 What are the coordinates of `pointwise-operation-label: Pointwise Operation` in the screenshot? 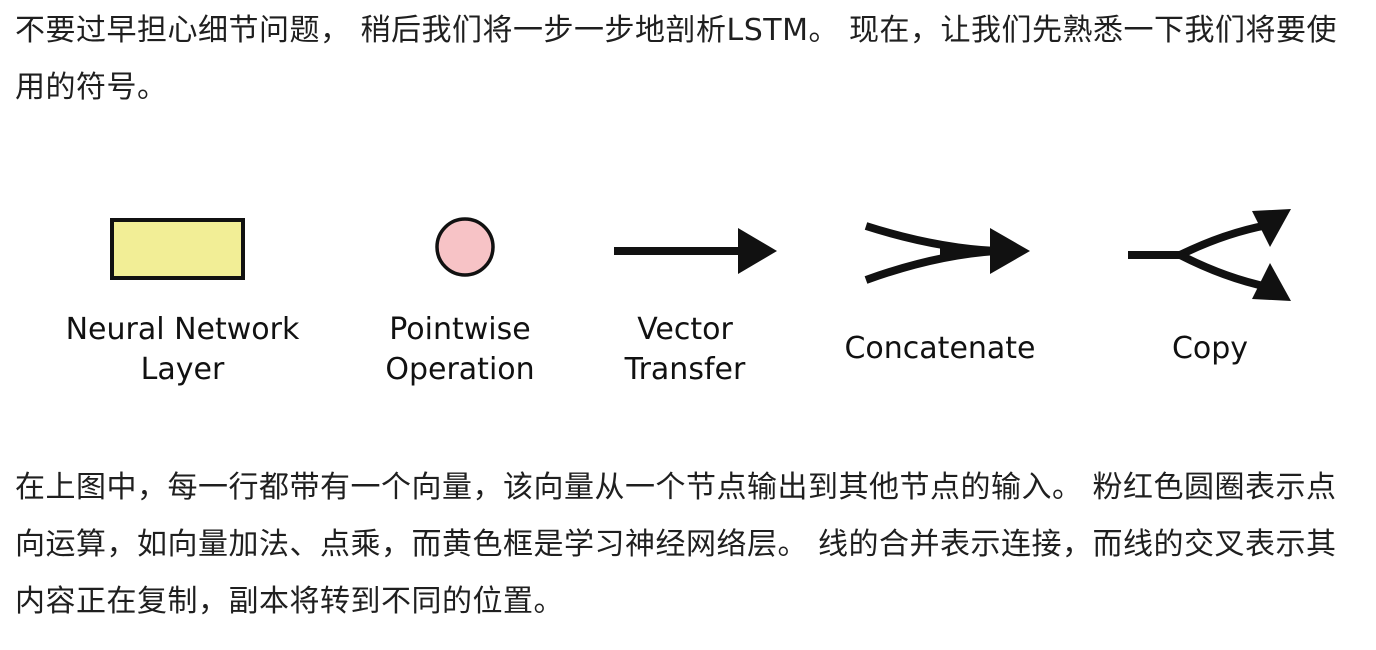 It's located at (460, 349).